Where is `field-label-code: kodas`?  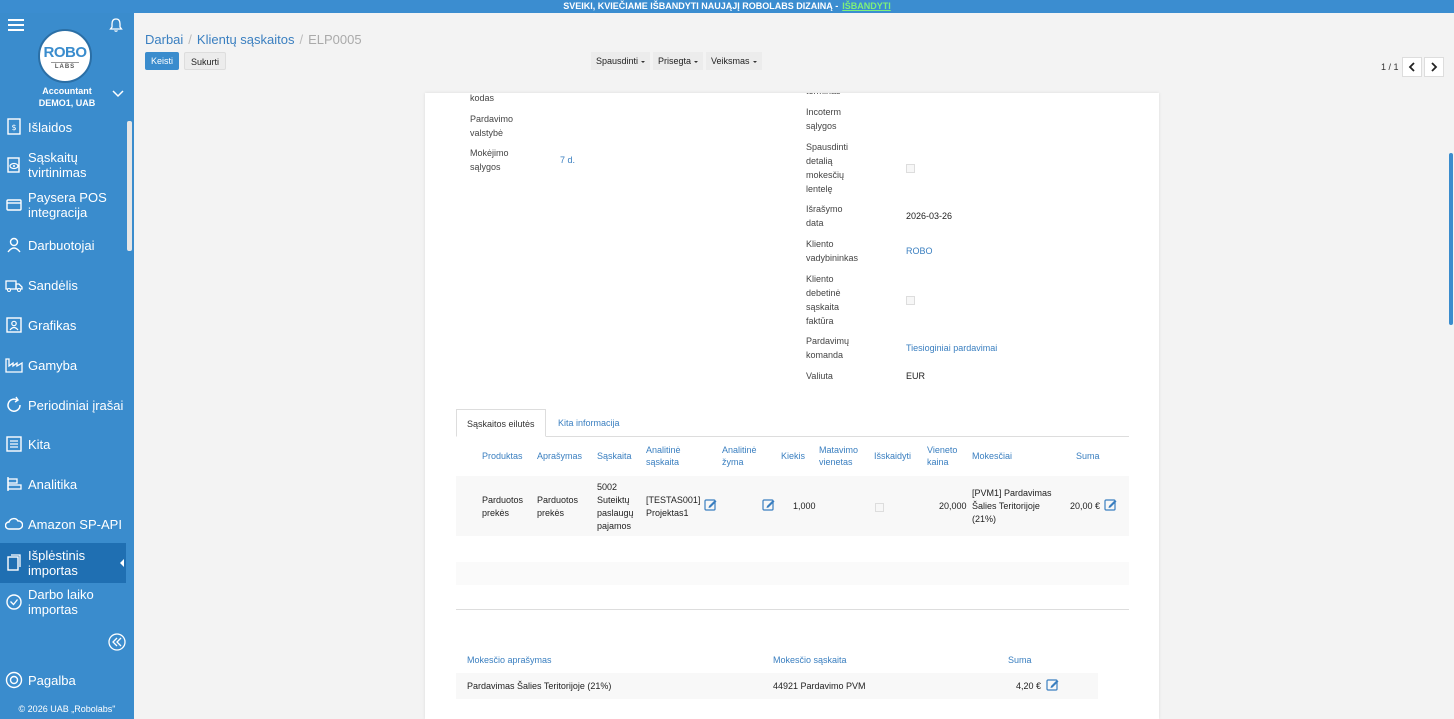 field-label-code: kodas is located at coordinates (482, 98).